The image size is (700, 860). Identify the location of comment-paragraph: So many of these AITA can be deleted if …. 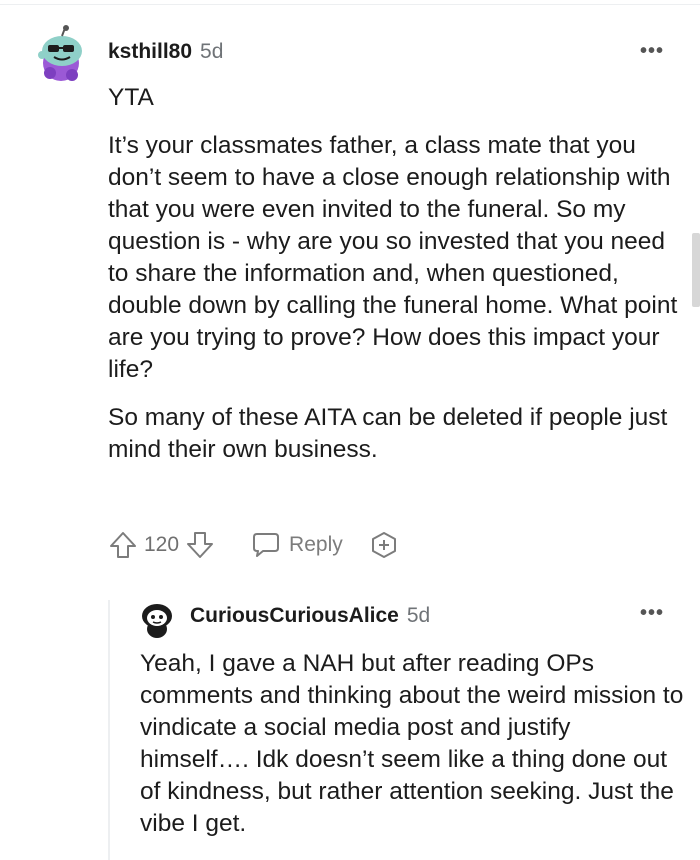
(388, 433).